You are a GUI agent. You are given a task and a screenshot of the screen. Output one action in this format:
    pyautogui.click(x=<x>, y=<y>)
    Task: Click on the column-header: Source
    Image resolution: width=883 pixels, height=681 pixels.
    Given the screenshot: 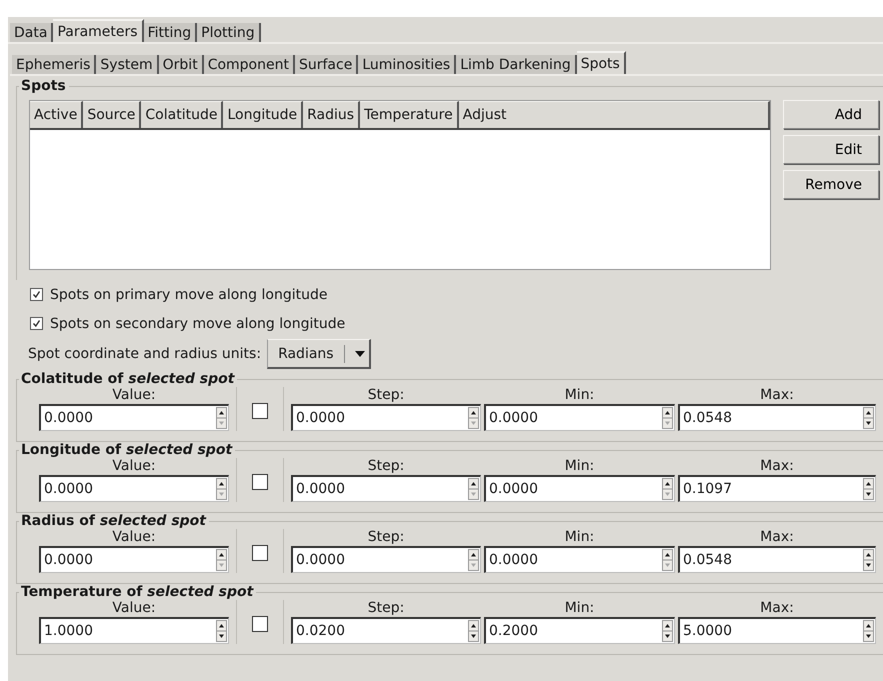 What is the action you would take?
    pyautogui.click(x=112, y=114)
    